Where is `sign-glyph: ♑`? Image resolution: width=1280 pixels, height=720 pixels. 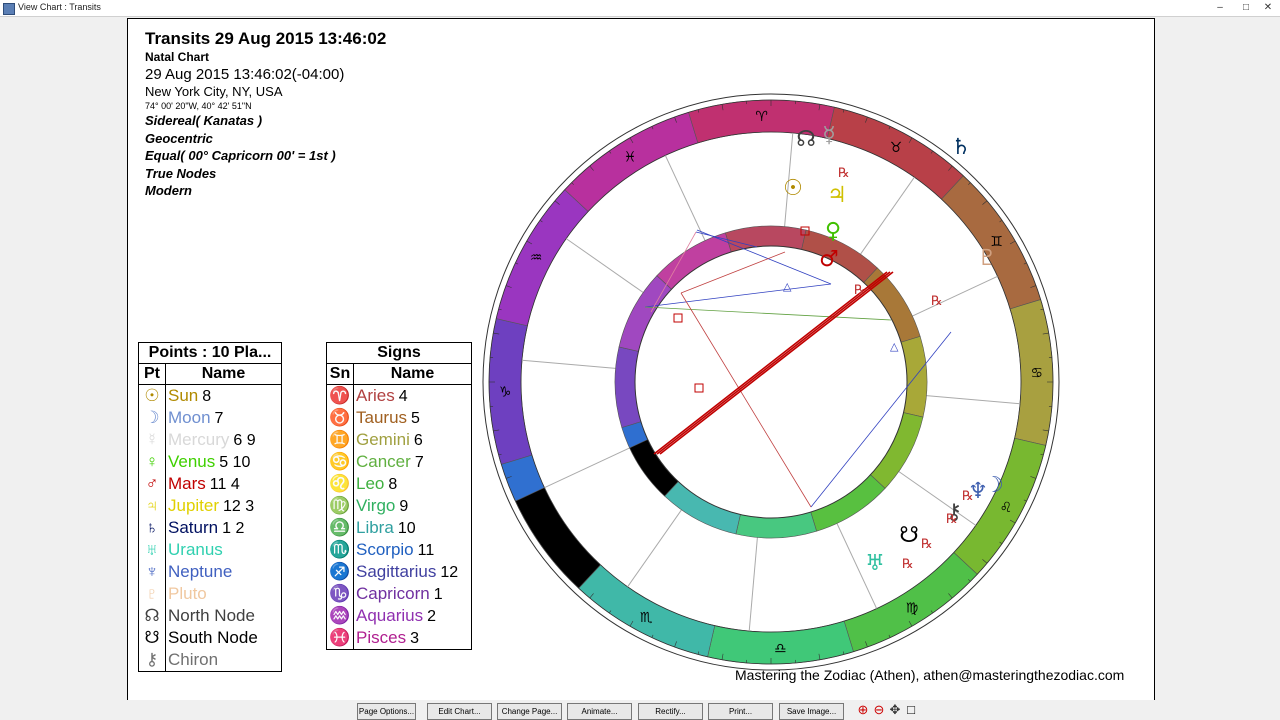 sign-glyph: ♑ is located at coordinates (505, 392).